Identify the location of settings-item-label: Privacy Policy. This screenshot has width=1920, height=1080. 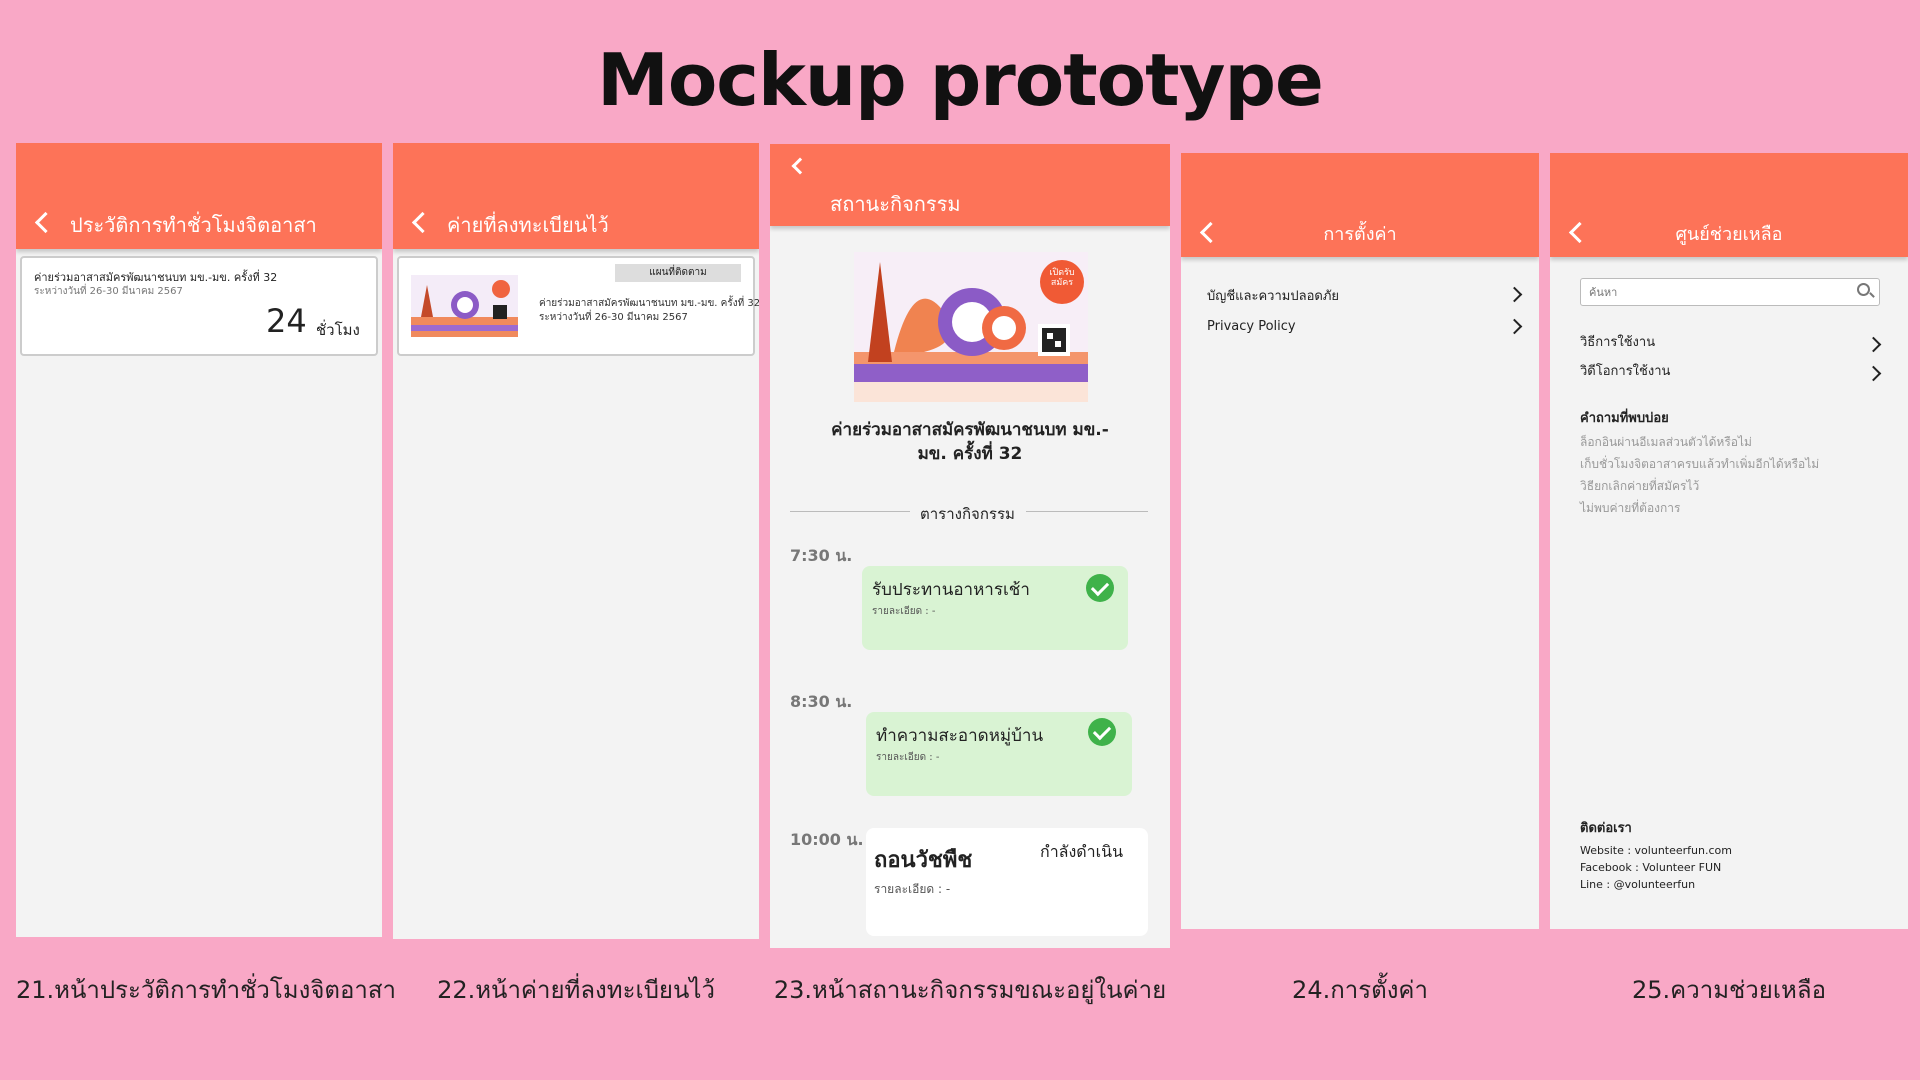
(1251, 326).